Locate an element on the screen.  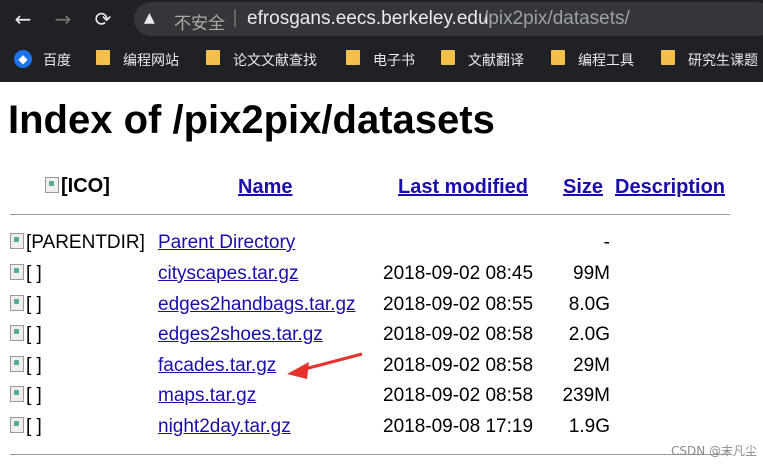
table-row: [PARENTDIR] Parent Directory - is located at coordinates (381, 247).